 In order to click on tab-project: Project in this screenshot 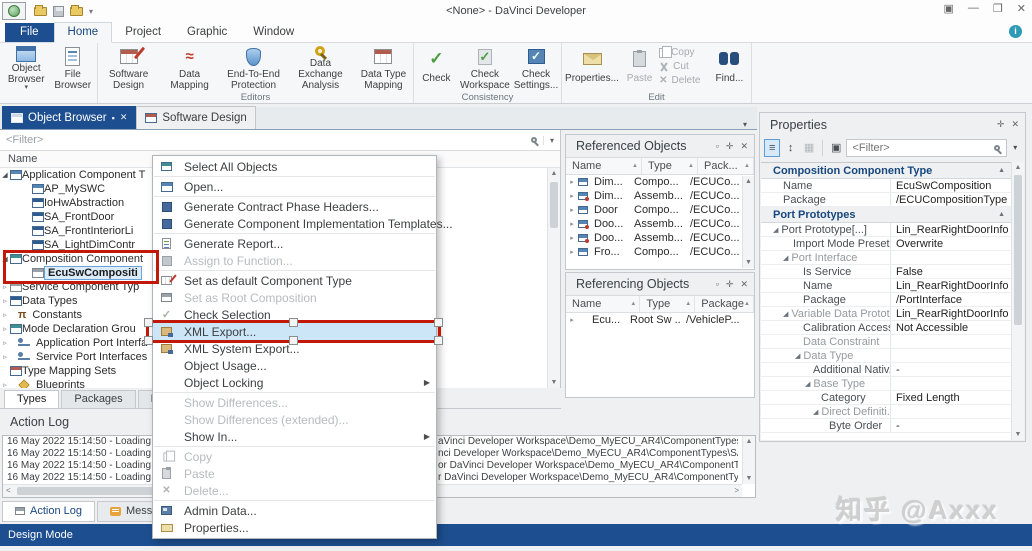, I will do `click(143, 32)`.